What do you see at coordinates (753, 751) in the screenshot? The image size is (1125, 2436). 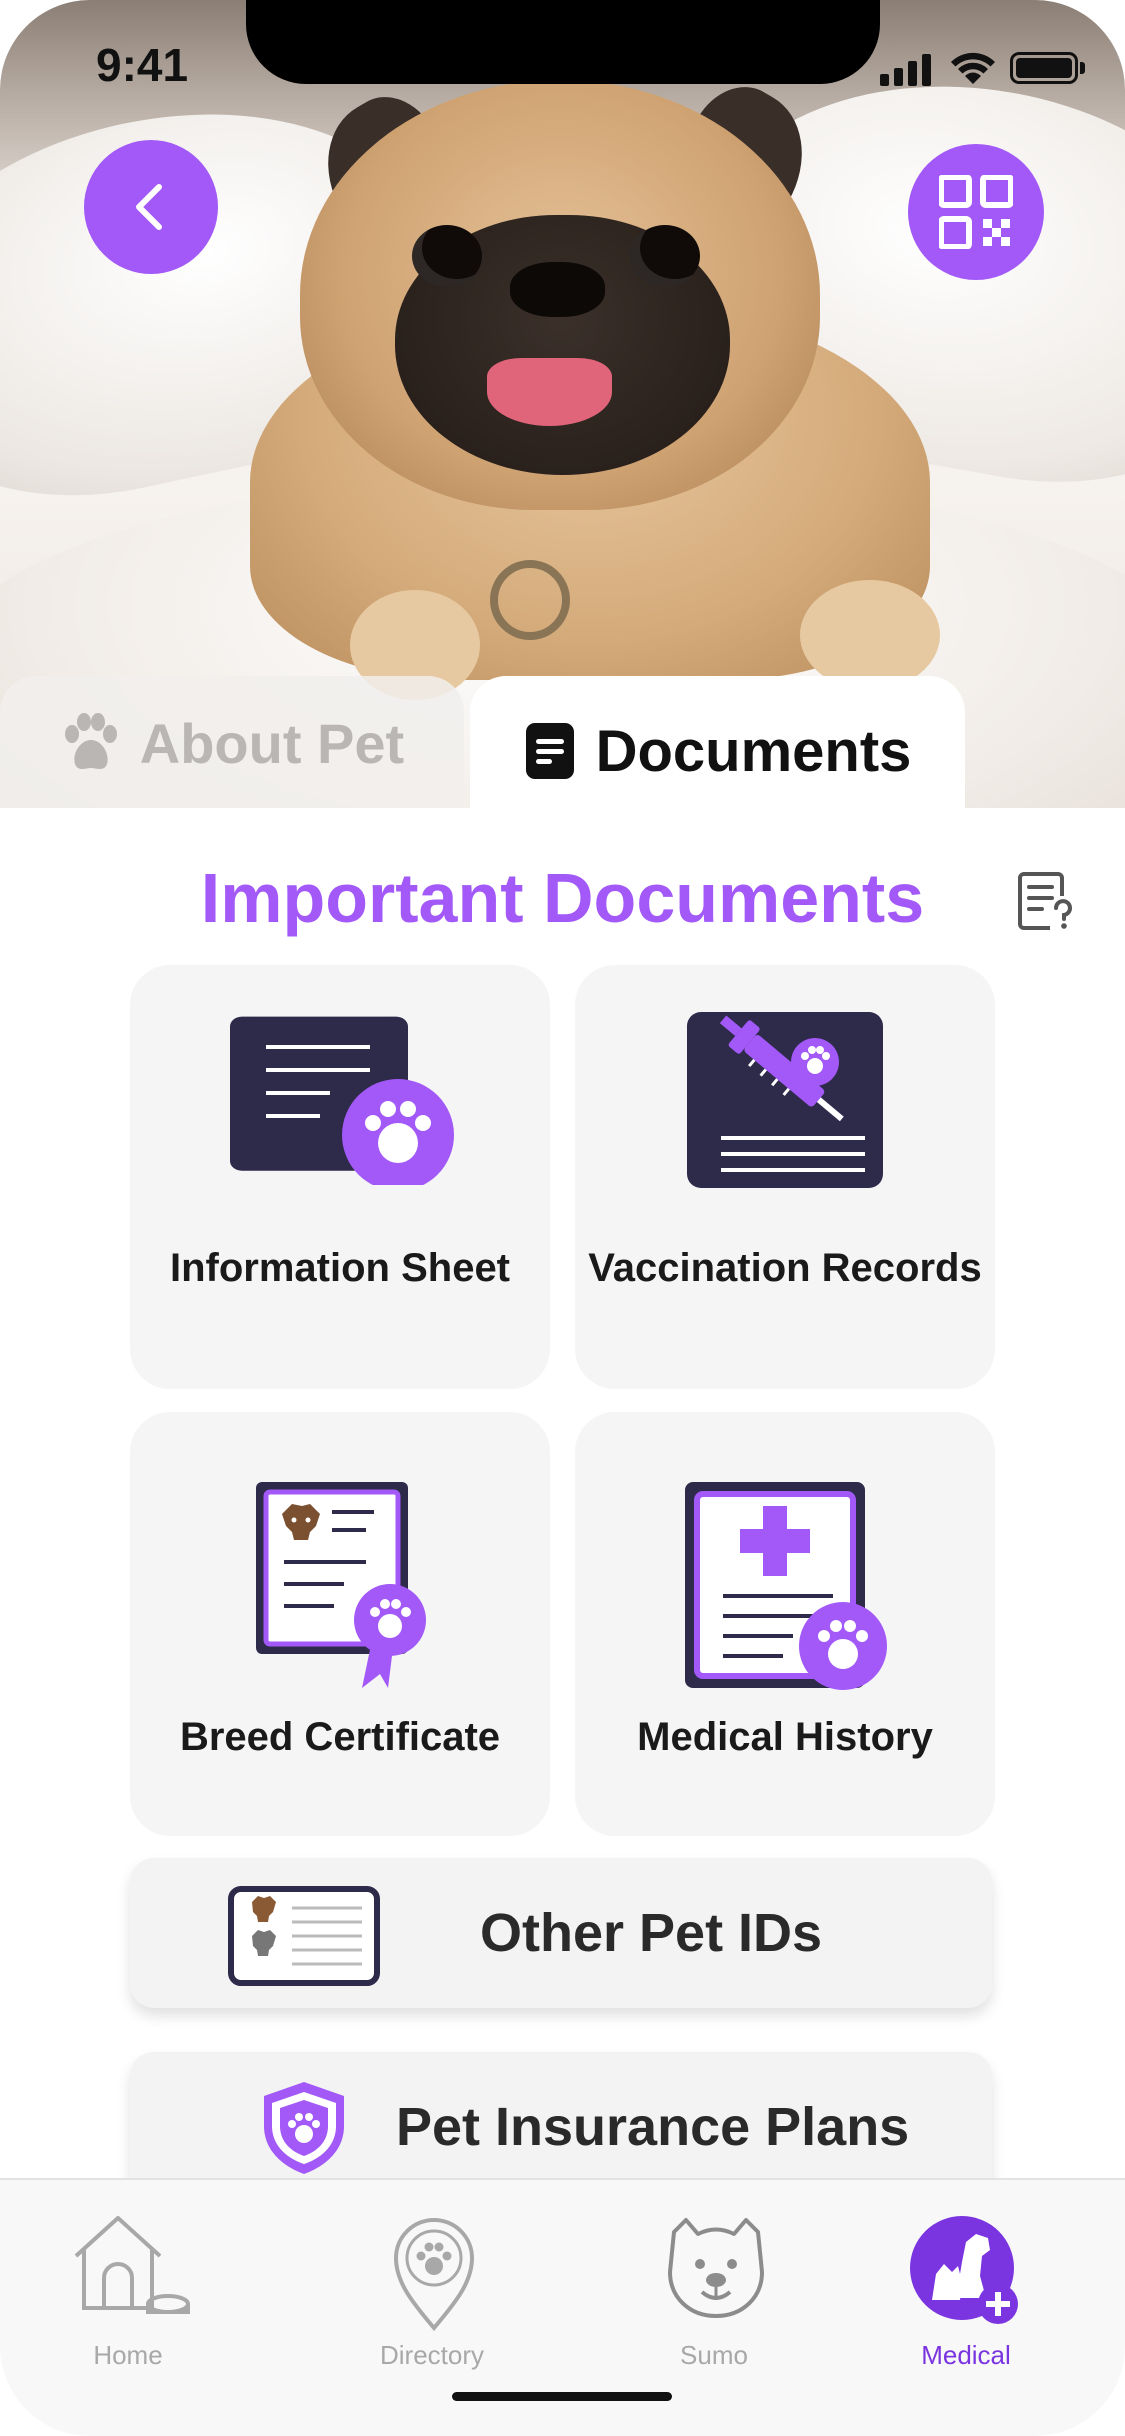 I see `tab-label: Documents` at bounding box center [753, 751].